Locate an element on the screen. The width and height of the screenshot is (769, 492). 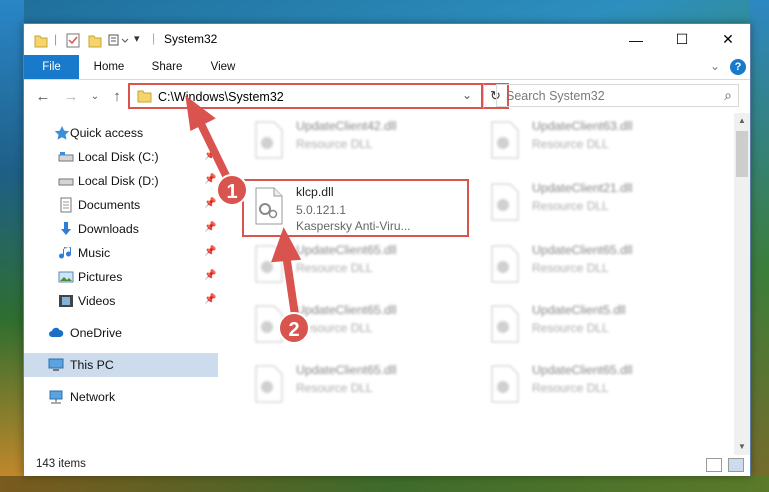
sidebar-item-label: This PC is located at coordinates (92, 365).